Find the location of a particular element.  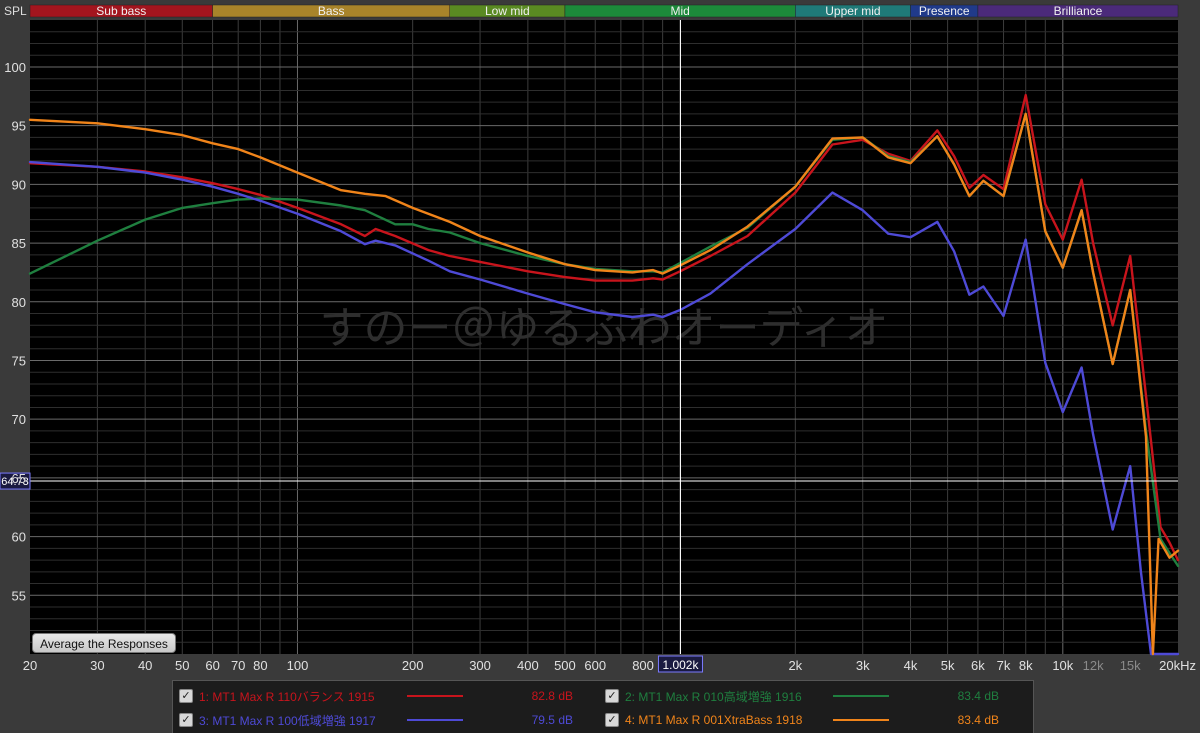

legend-checkbox-4: ✓ is located at coordinates (612, 720).